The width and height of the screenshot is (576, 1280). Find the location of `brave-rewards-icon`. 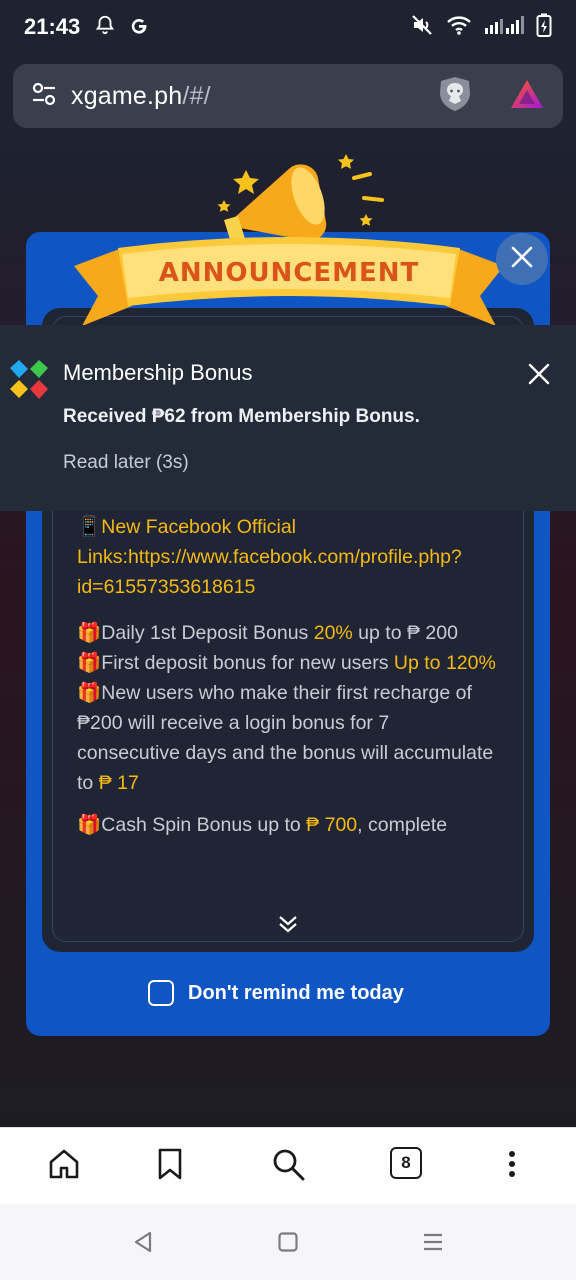

brave-rewards-icon is located at coordinates (527, 96).